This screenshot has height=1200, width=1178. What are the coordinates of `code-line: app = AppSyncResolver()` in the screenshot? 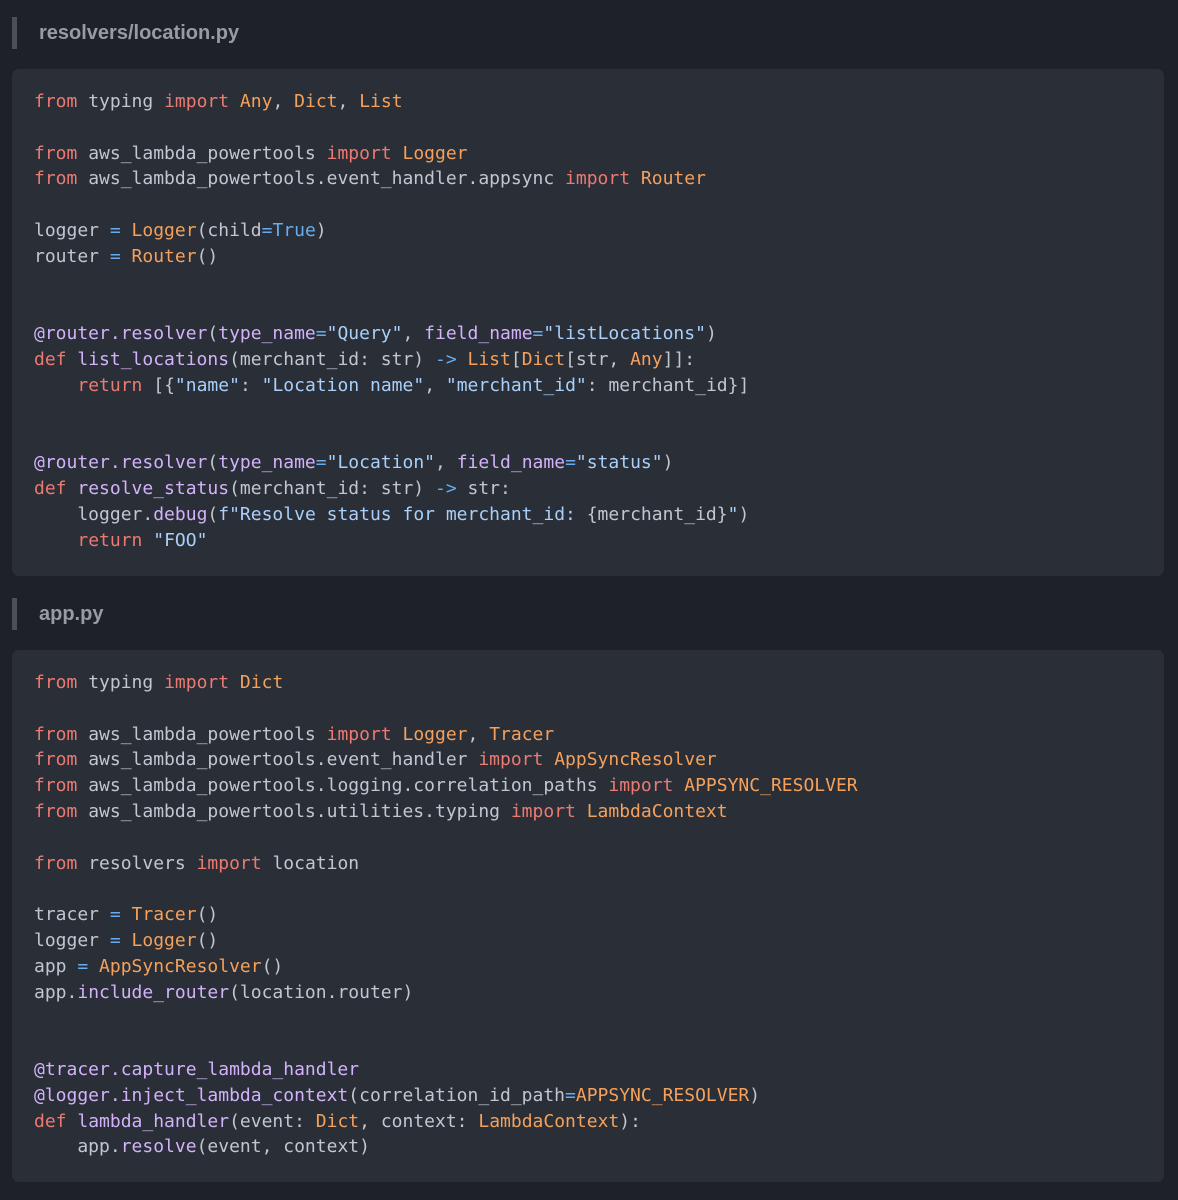 It's located at (588, 967).